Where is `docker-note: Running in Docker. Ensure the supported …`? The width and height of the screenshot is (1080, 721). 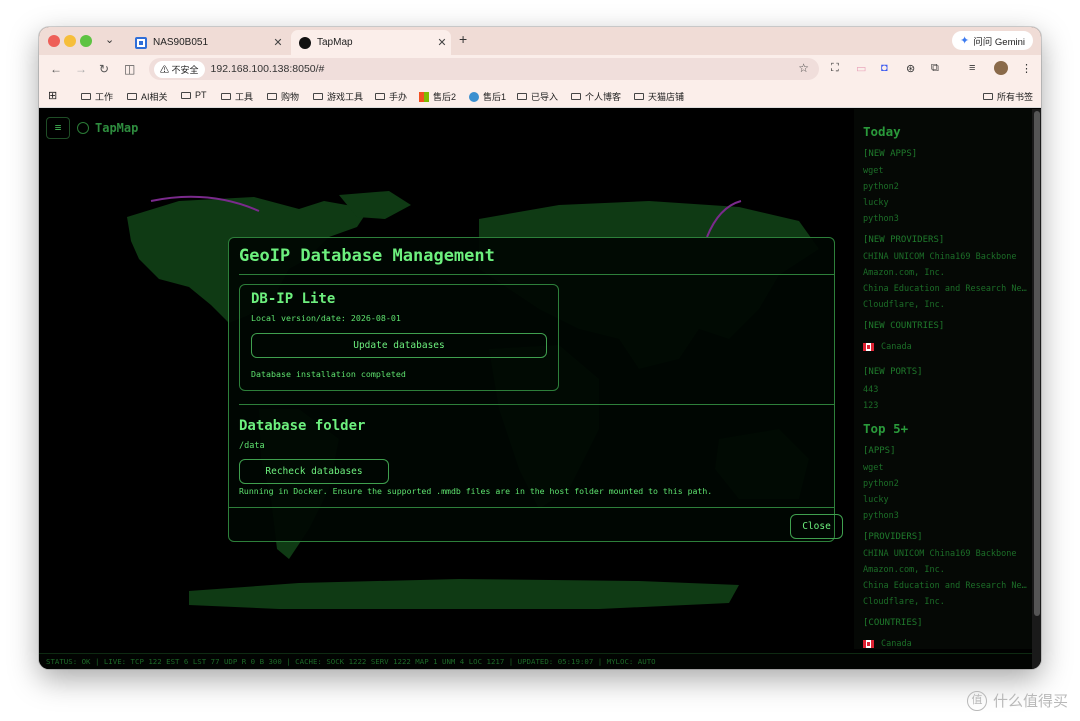
docker-note: Running in Docker. Ensure the supported … is located at coordinates (476, 491).